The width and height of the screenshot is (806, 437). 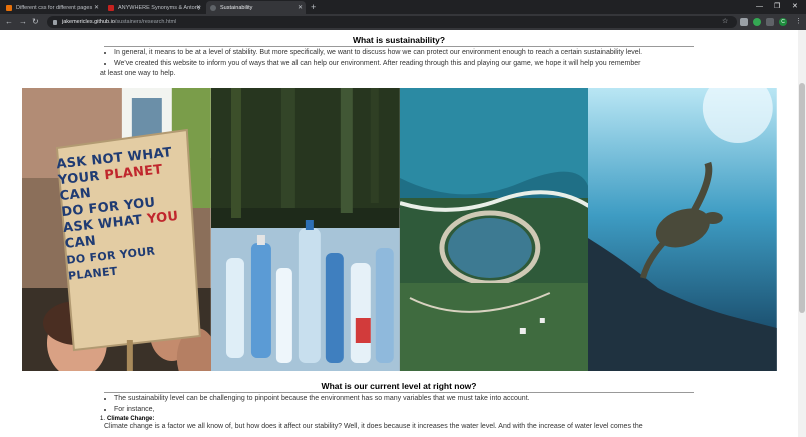 What do you see at coordinates (9, 22) in the screenshot?
I see `back-arrow-icon: ←` at bounding box center [9, 22].